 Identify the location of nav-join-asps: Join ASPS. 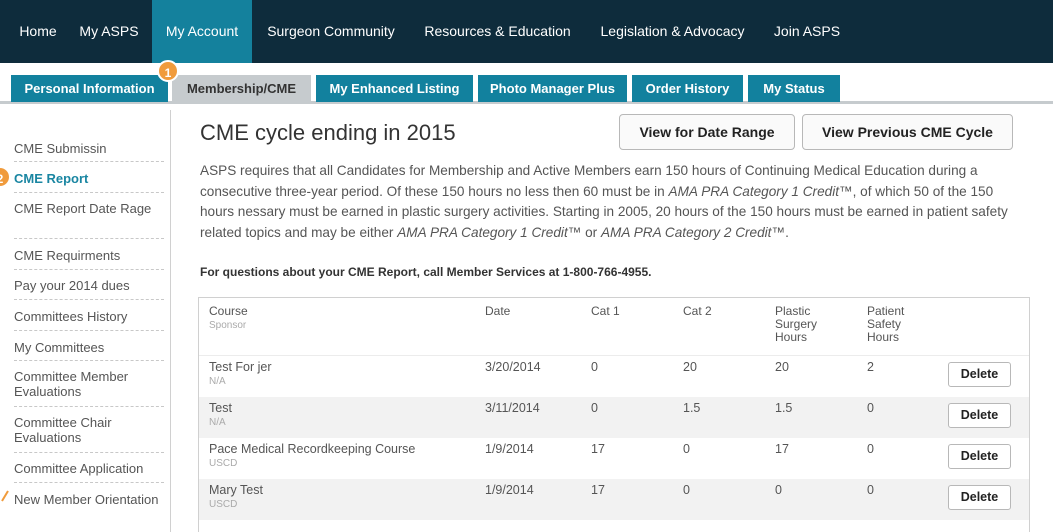
(807, 31).